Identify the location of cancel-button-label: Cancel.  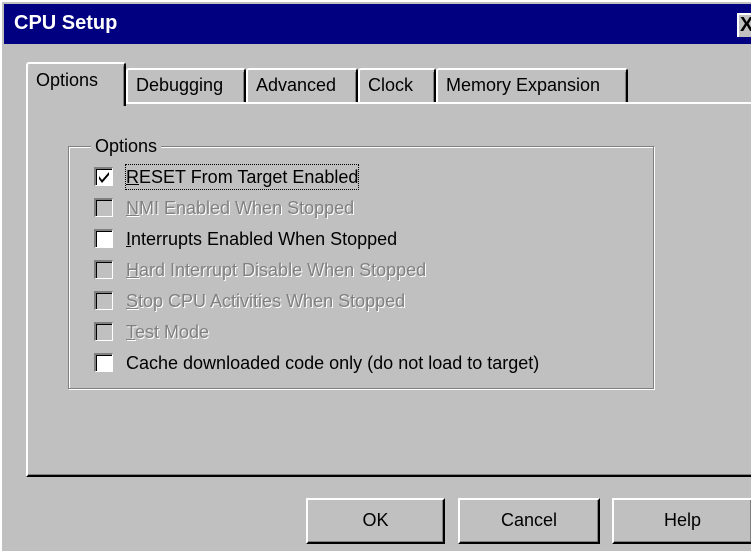
(529, 520).